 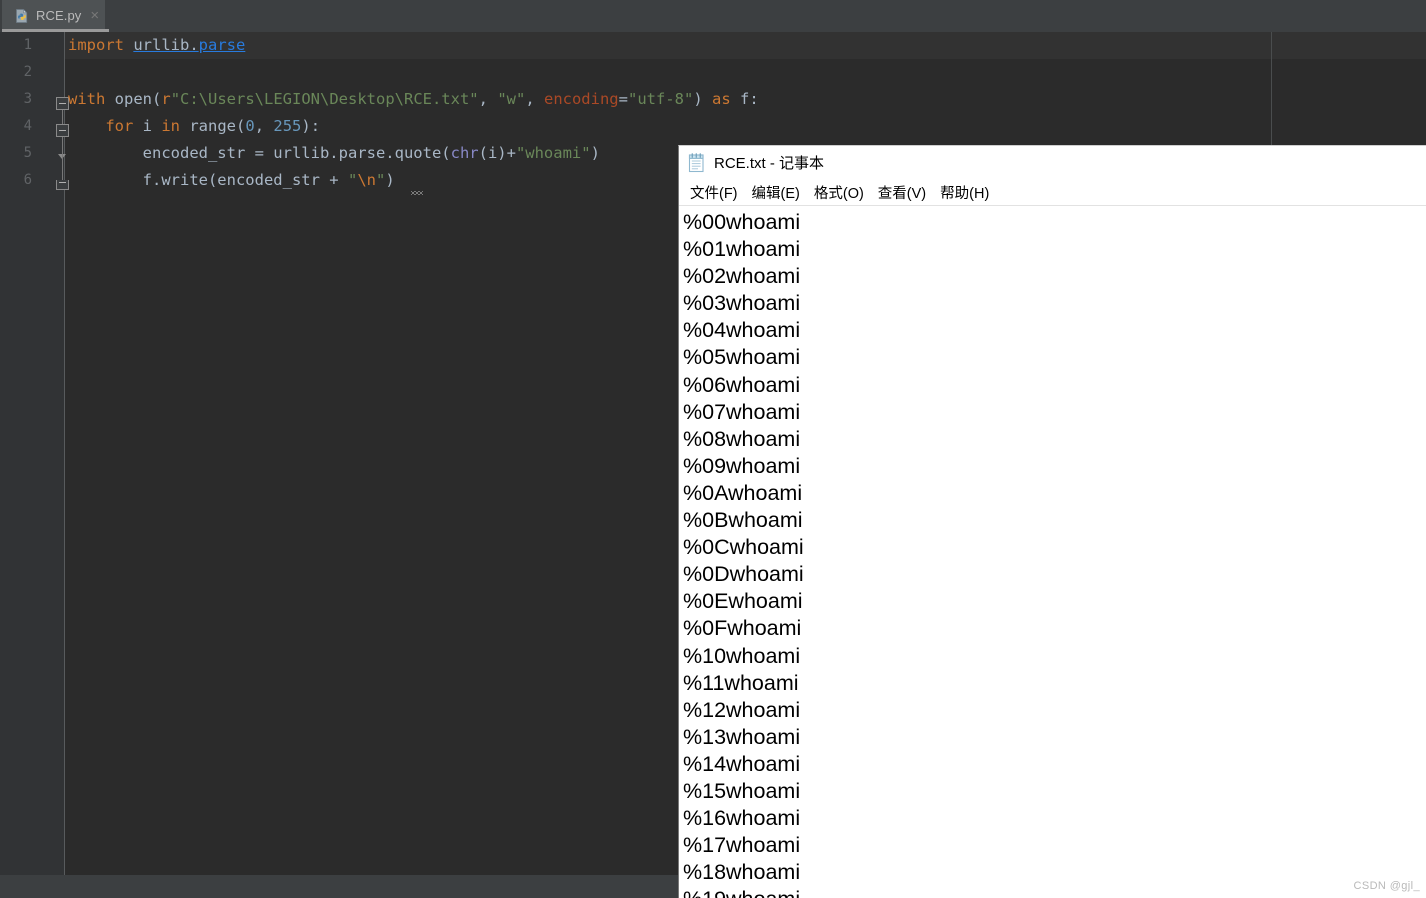 I want to click on code-token: encoded_str = urllib.parse.quote(, so click(x=259, y=153).